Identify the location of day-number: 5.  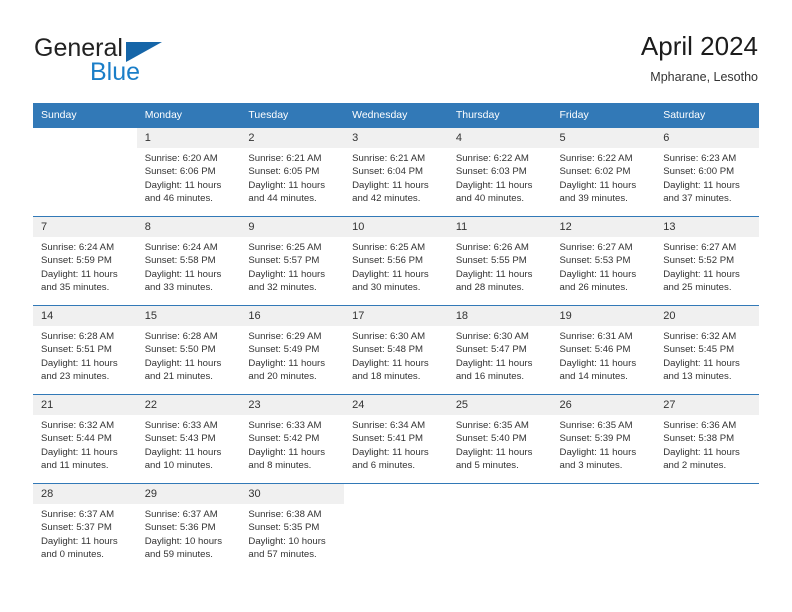
(603, 138).